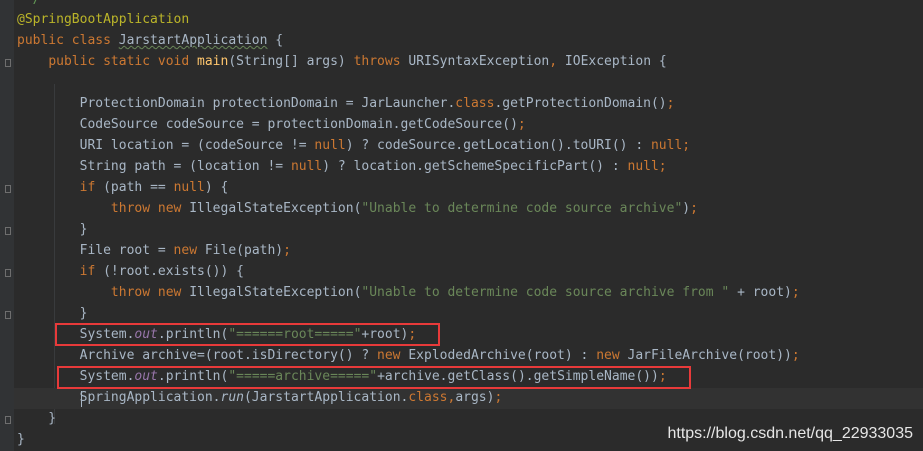 The image size is (923, 451). I want to click on code-token: ExplodedArchive(root) :, so click(502, 355).